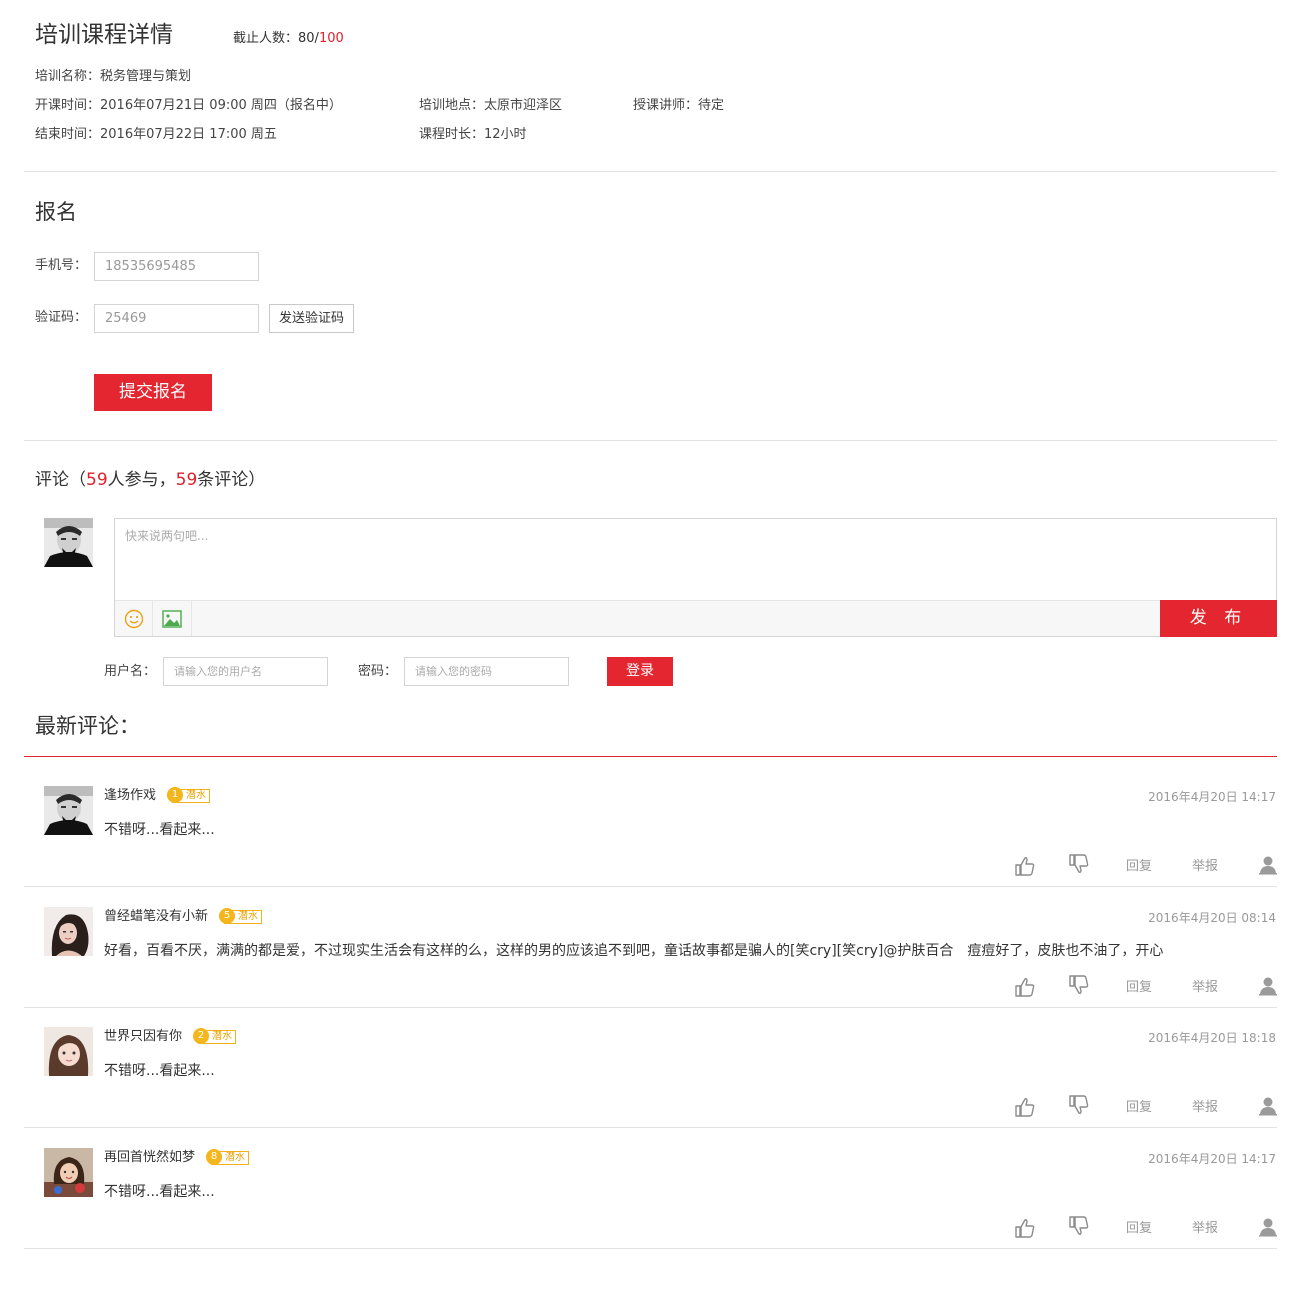  I want to click on course-teacher: 授课讲师：待定, so click(679, 105).